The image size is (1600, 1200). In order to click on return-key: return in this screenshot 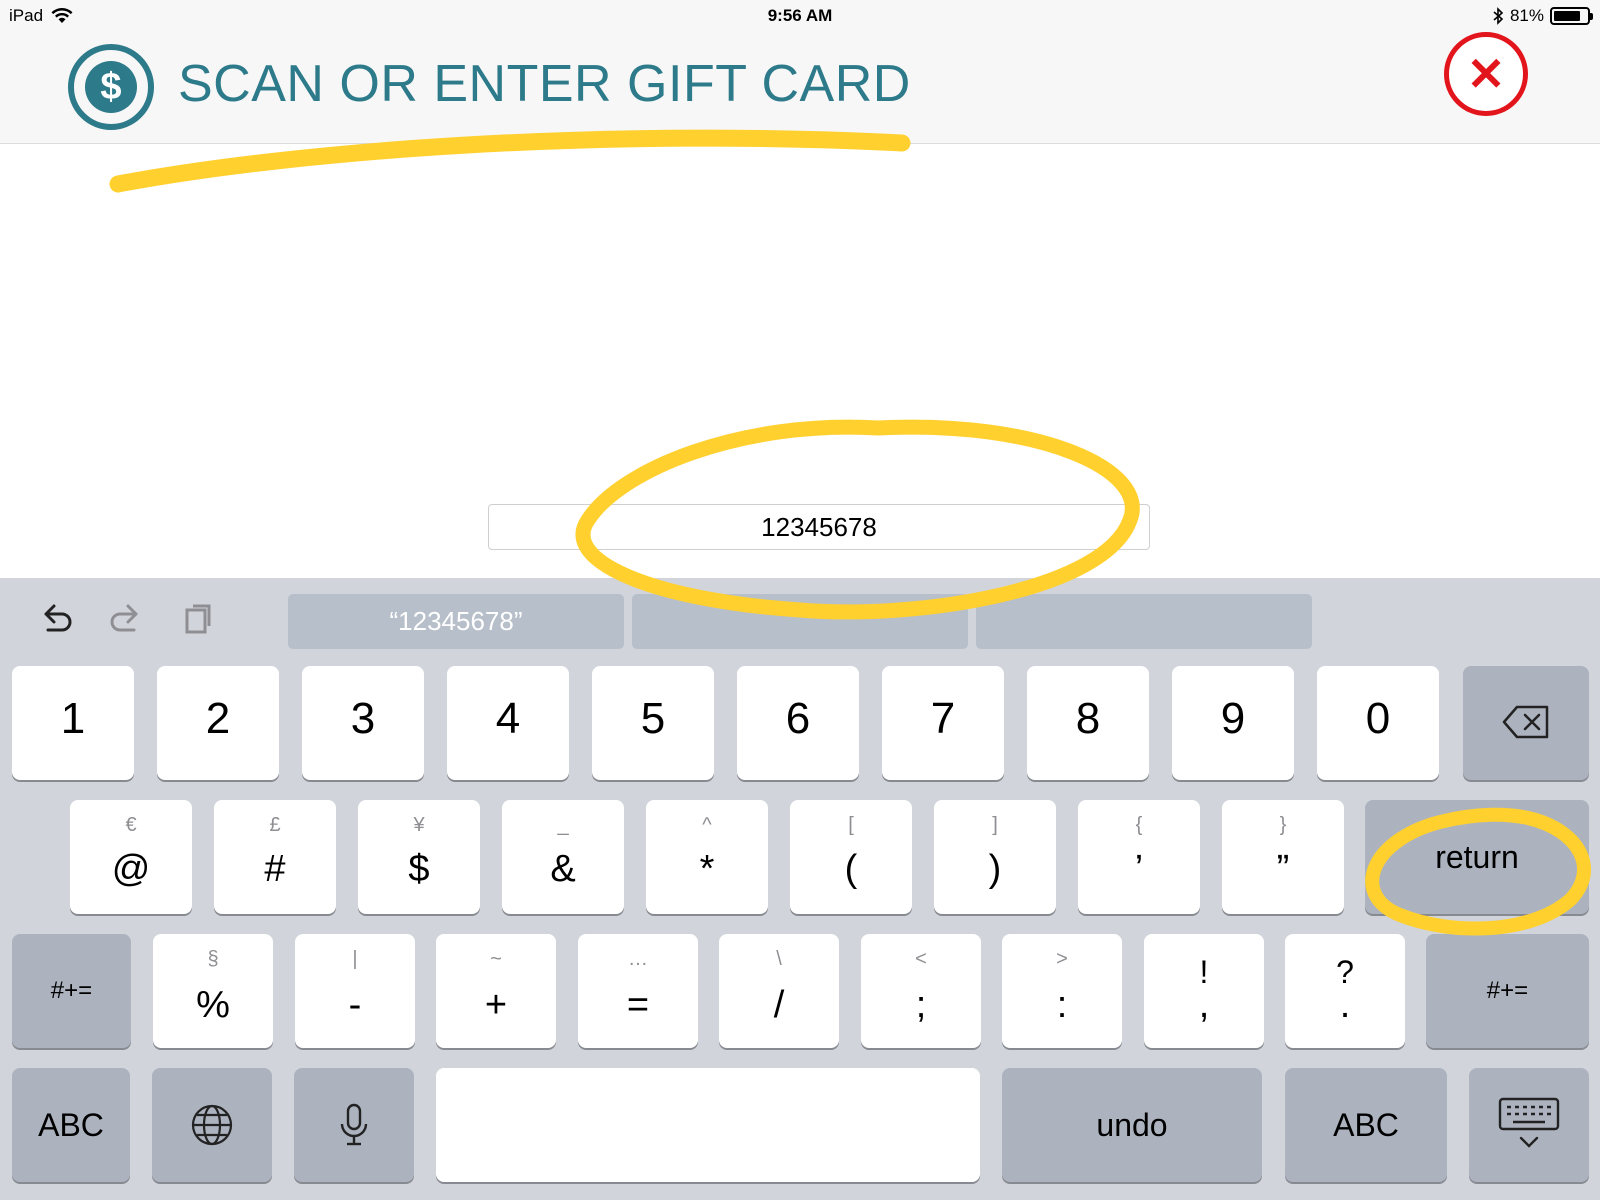, I will do `click(1477, 857)`.